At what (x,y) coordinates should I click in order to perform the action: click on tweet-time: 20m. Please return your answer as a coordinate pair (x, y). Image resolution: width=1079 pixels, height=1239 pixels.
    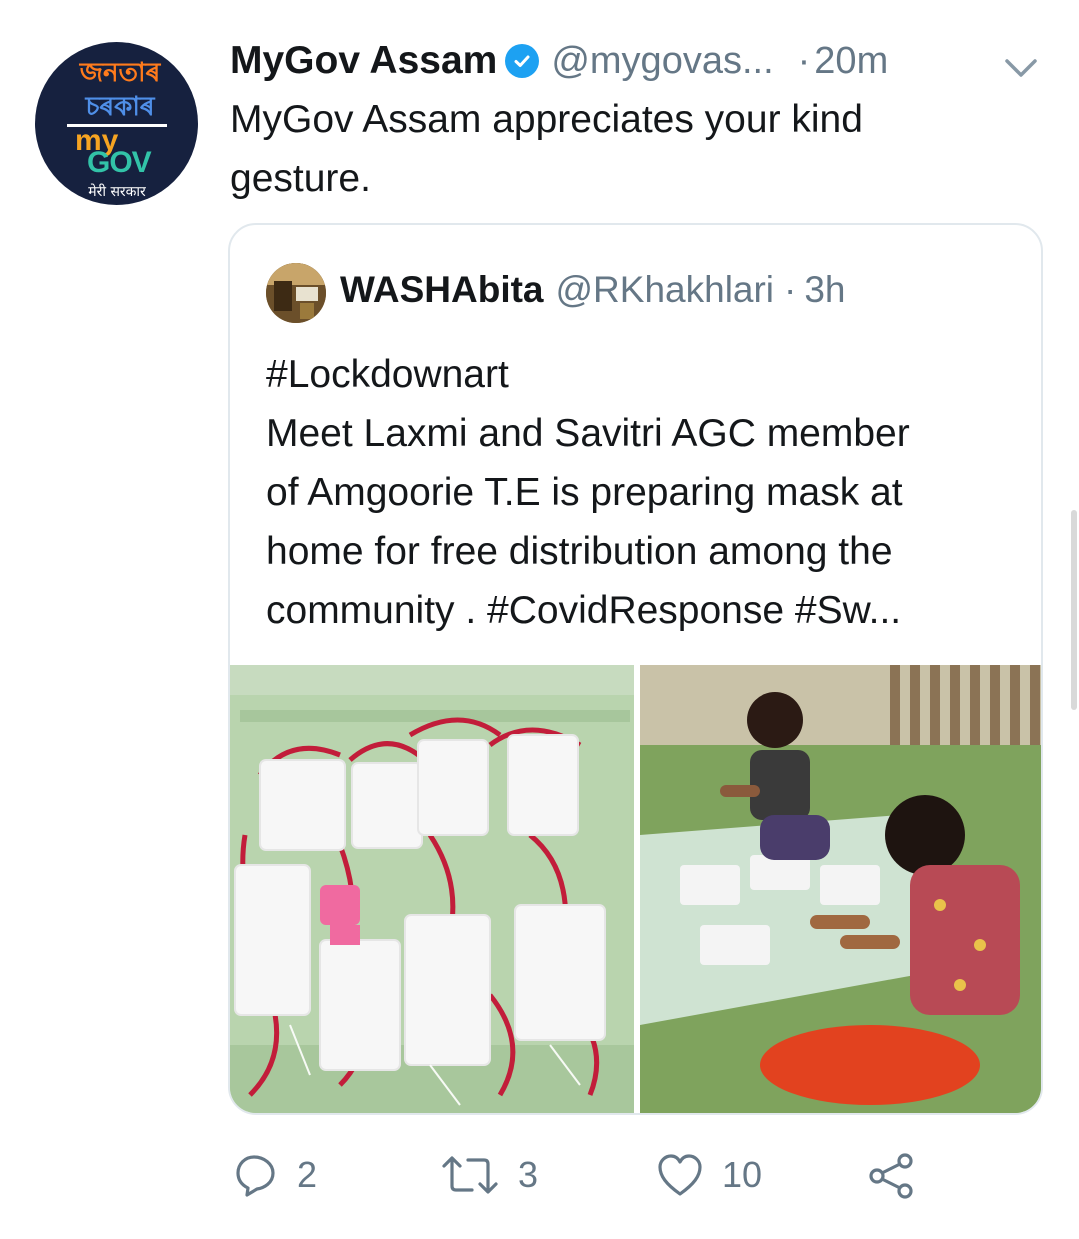
    Looking at the image, I should click on (851, 61).